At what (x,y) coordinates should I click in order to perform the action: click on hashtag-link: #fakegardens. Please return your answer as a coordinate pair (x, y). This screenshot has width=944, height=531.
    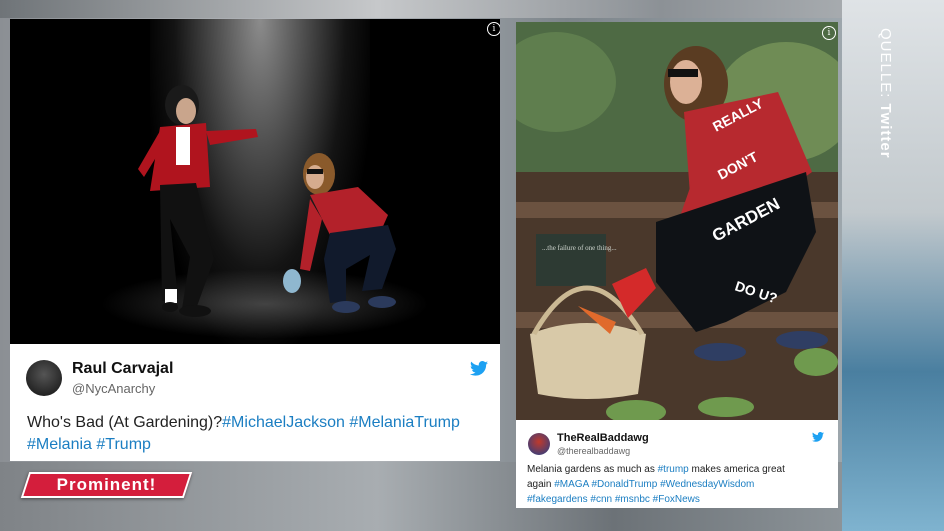
    Looking at the image, I should click on (557, 499).